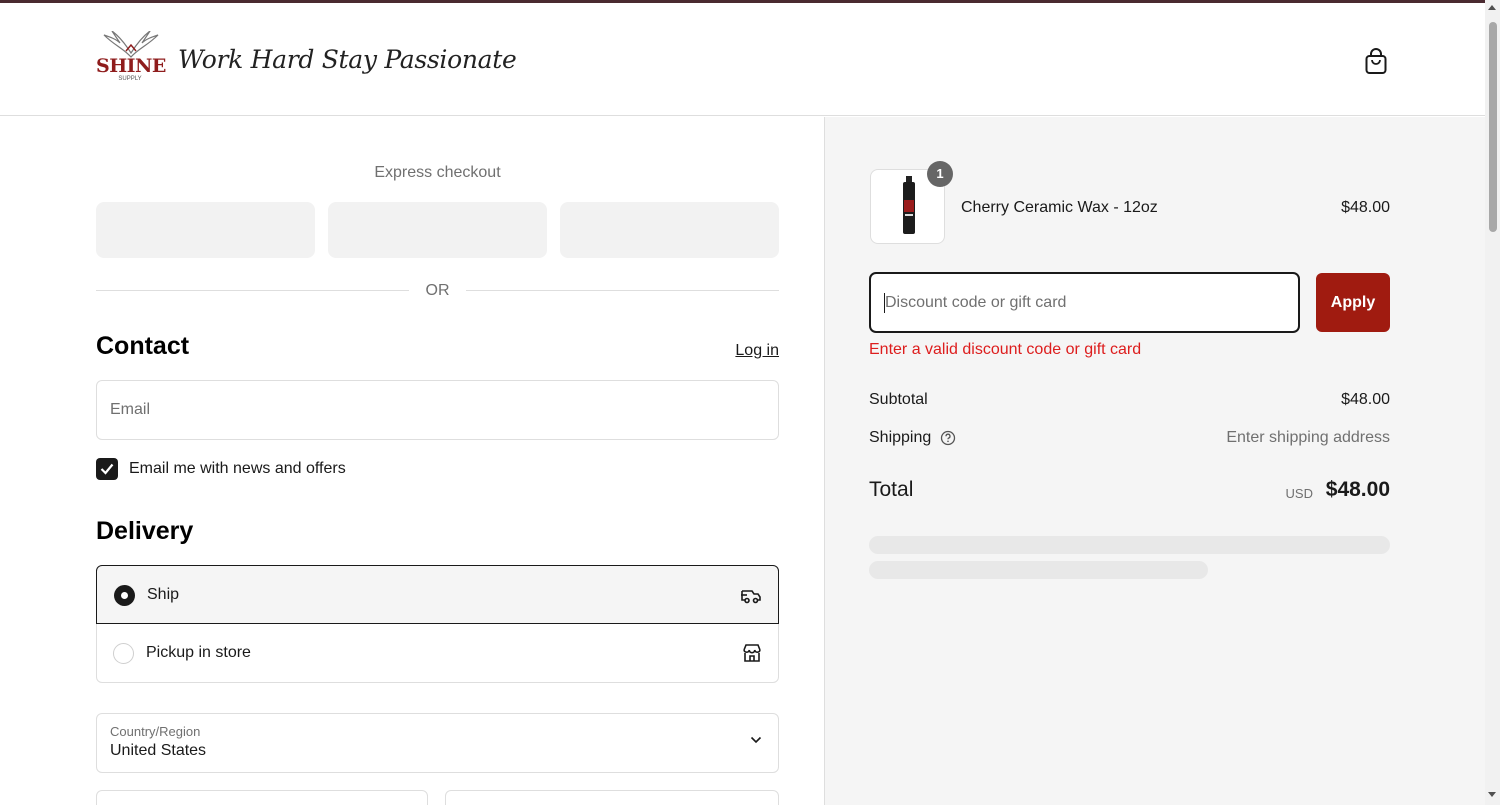  I want to click on scrollbar-thumb, so click(1493, 127).